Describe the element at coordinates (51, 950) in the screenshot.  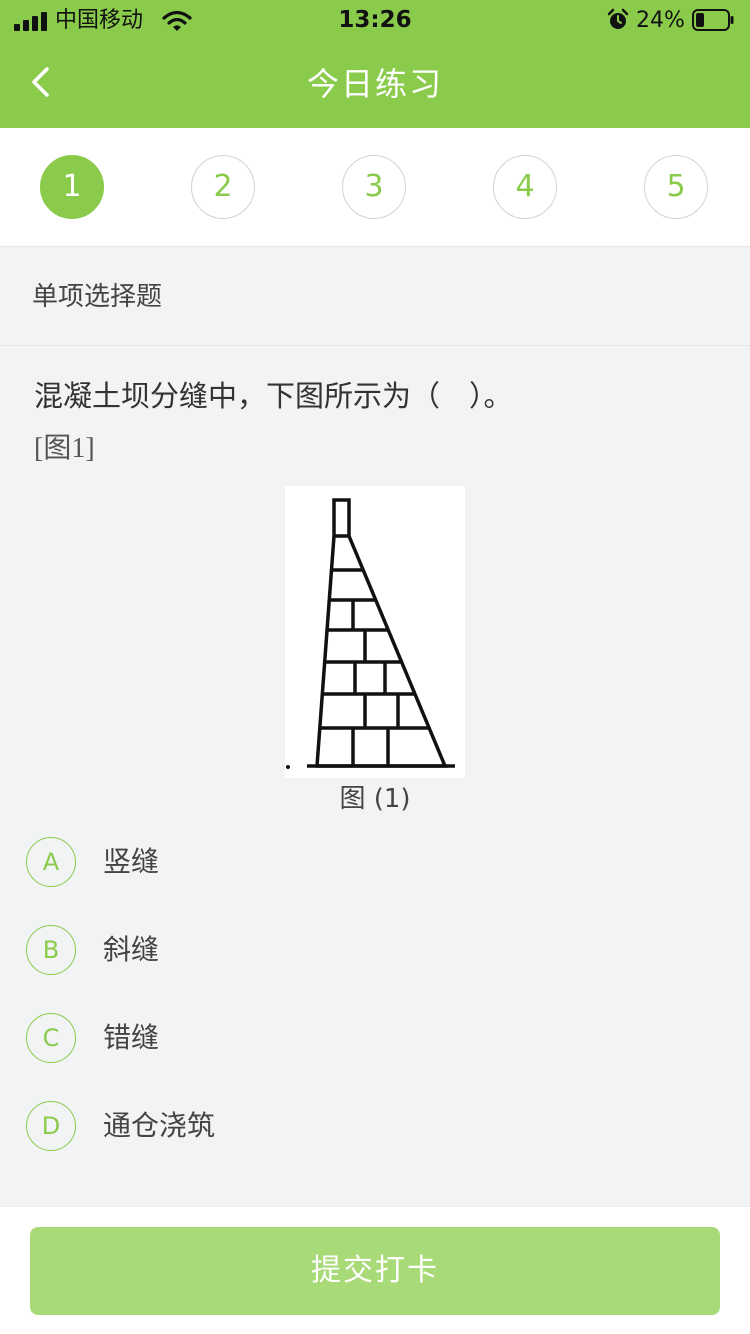
I see `option-letter: B` at that location.